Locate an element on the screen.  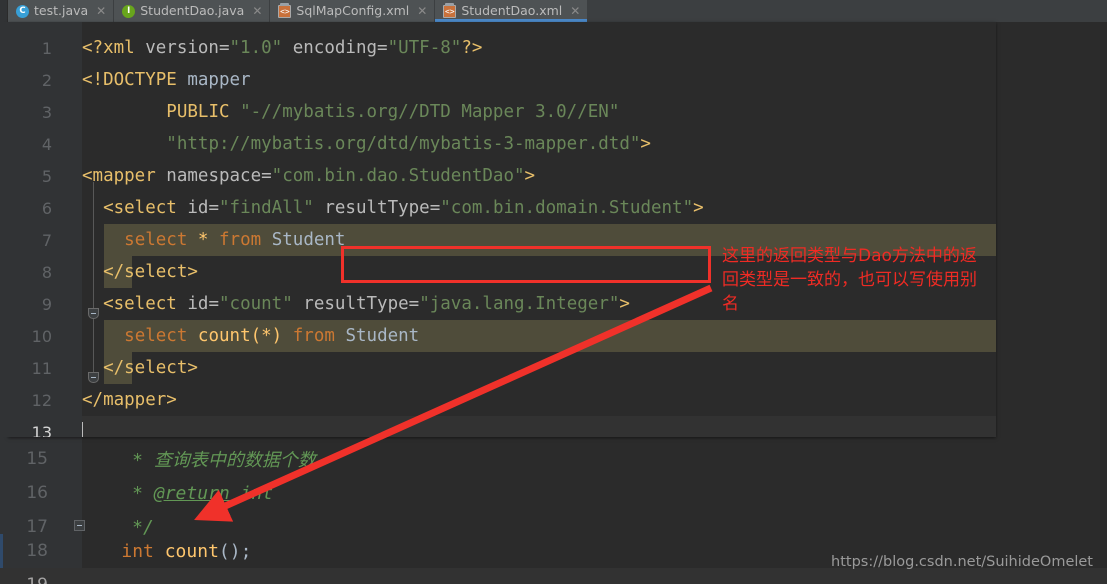
line-number: 11 is located at coordinates (41, 368).